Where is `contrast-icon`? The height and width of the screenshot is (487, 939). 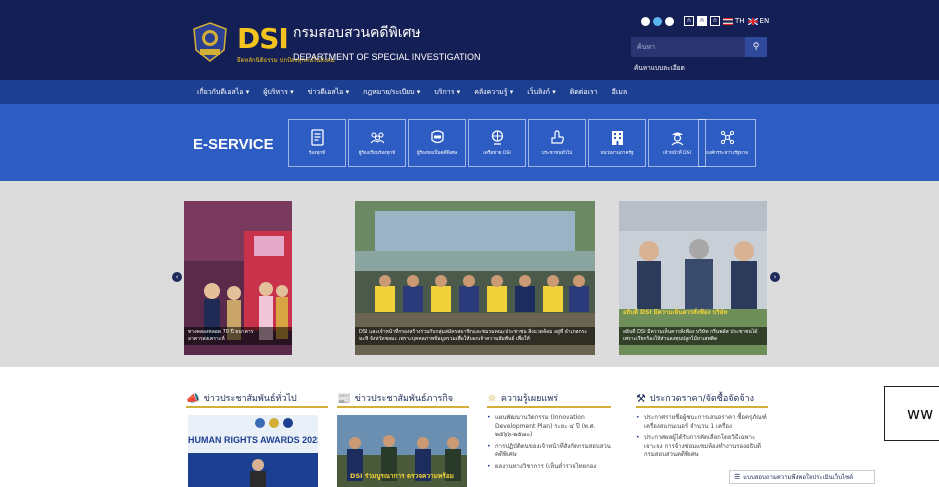
contrast-icon is located at coordinates (645, 21).